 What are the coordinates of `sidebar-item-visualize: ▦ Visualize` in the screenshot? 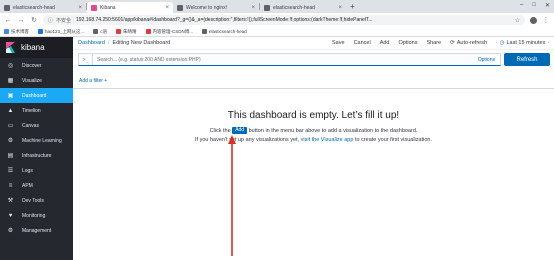 It's located at (36, 80).